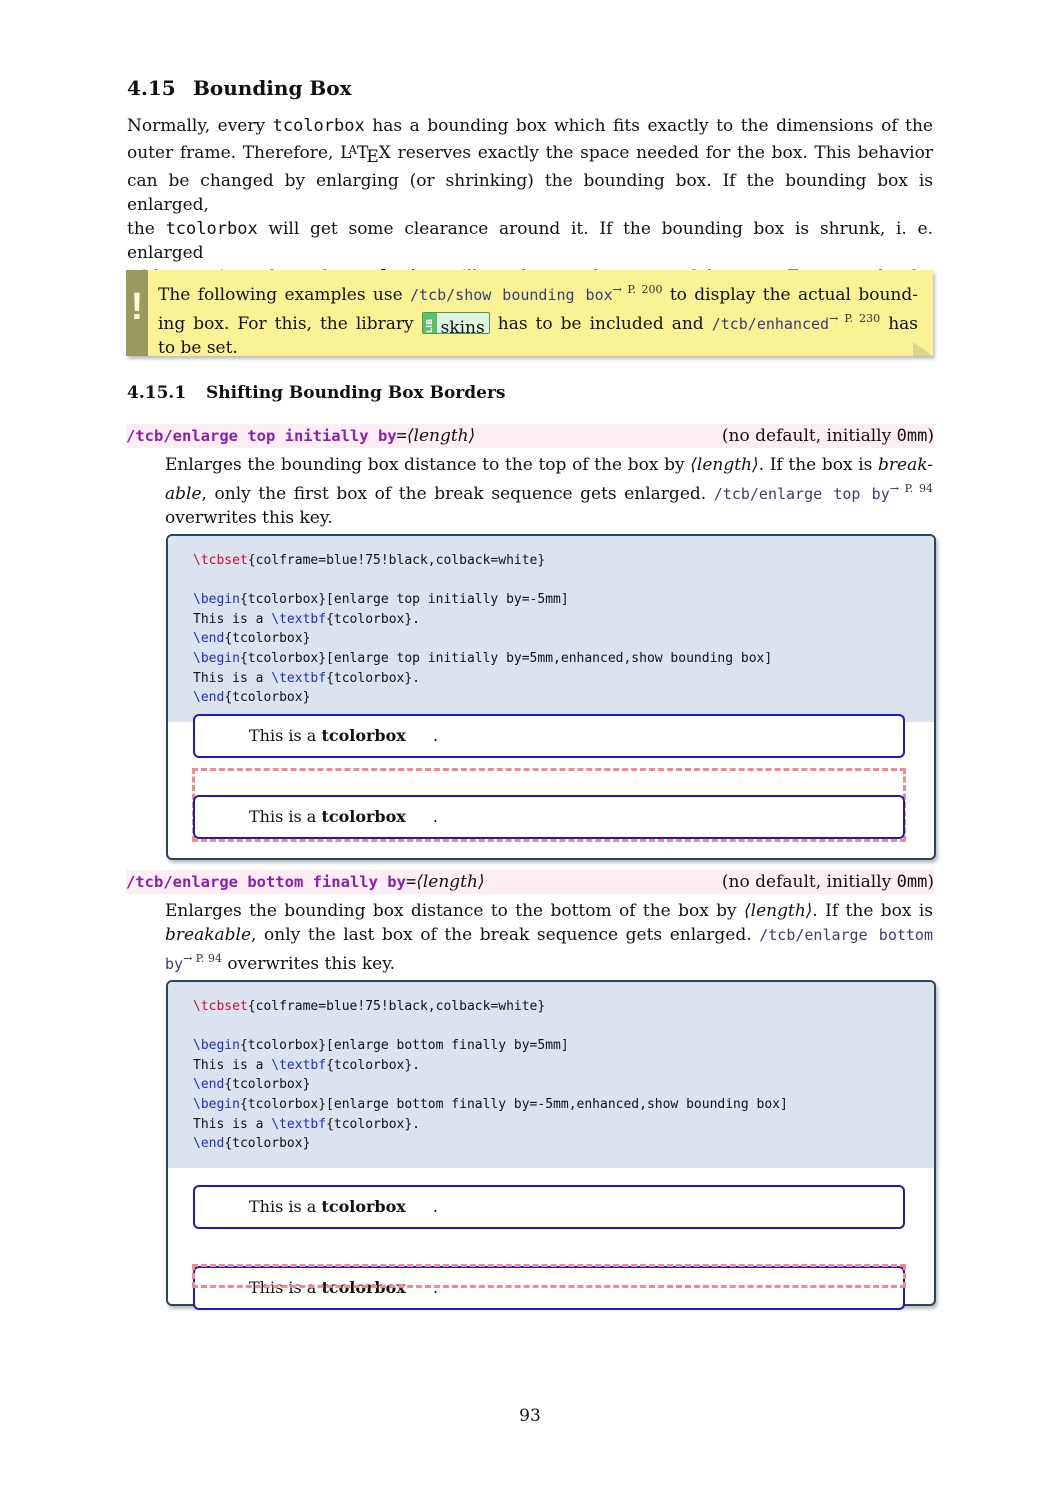 The image size is (1060, 1500). I want to click on link-enhanced: /tcb/enhanced, so click(770, 324).